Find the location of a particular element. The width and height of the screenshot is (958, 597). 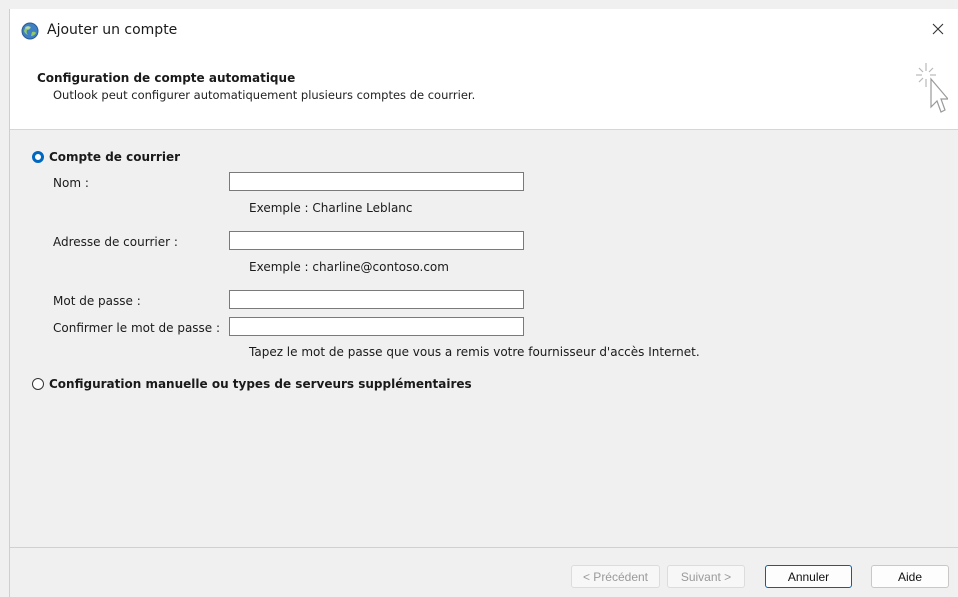

radio-checked-icon is located at coordinates (38, 157).